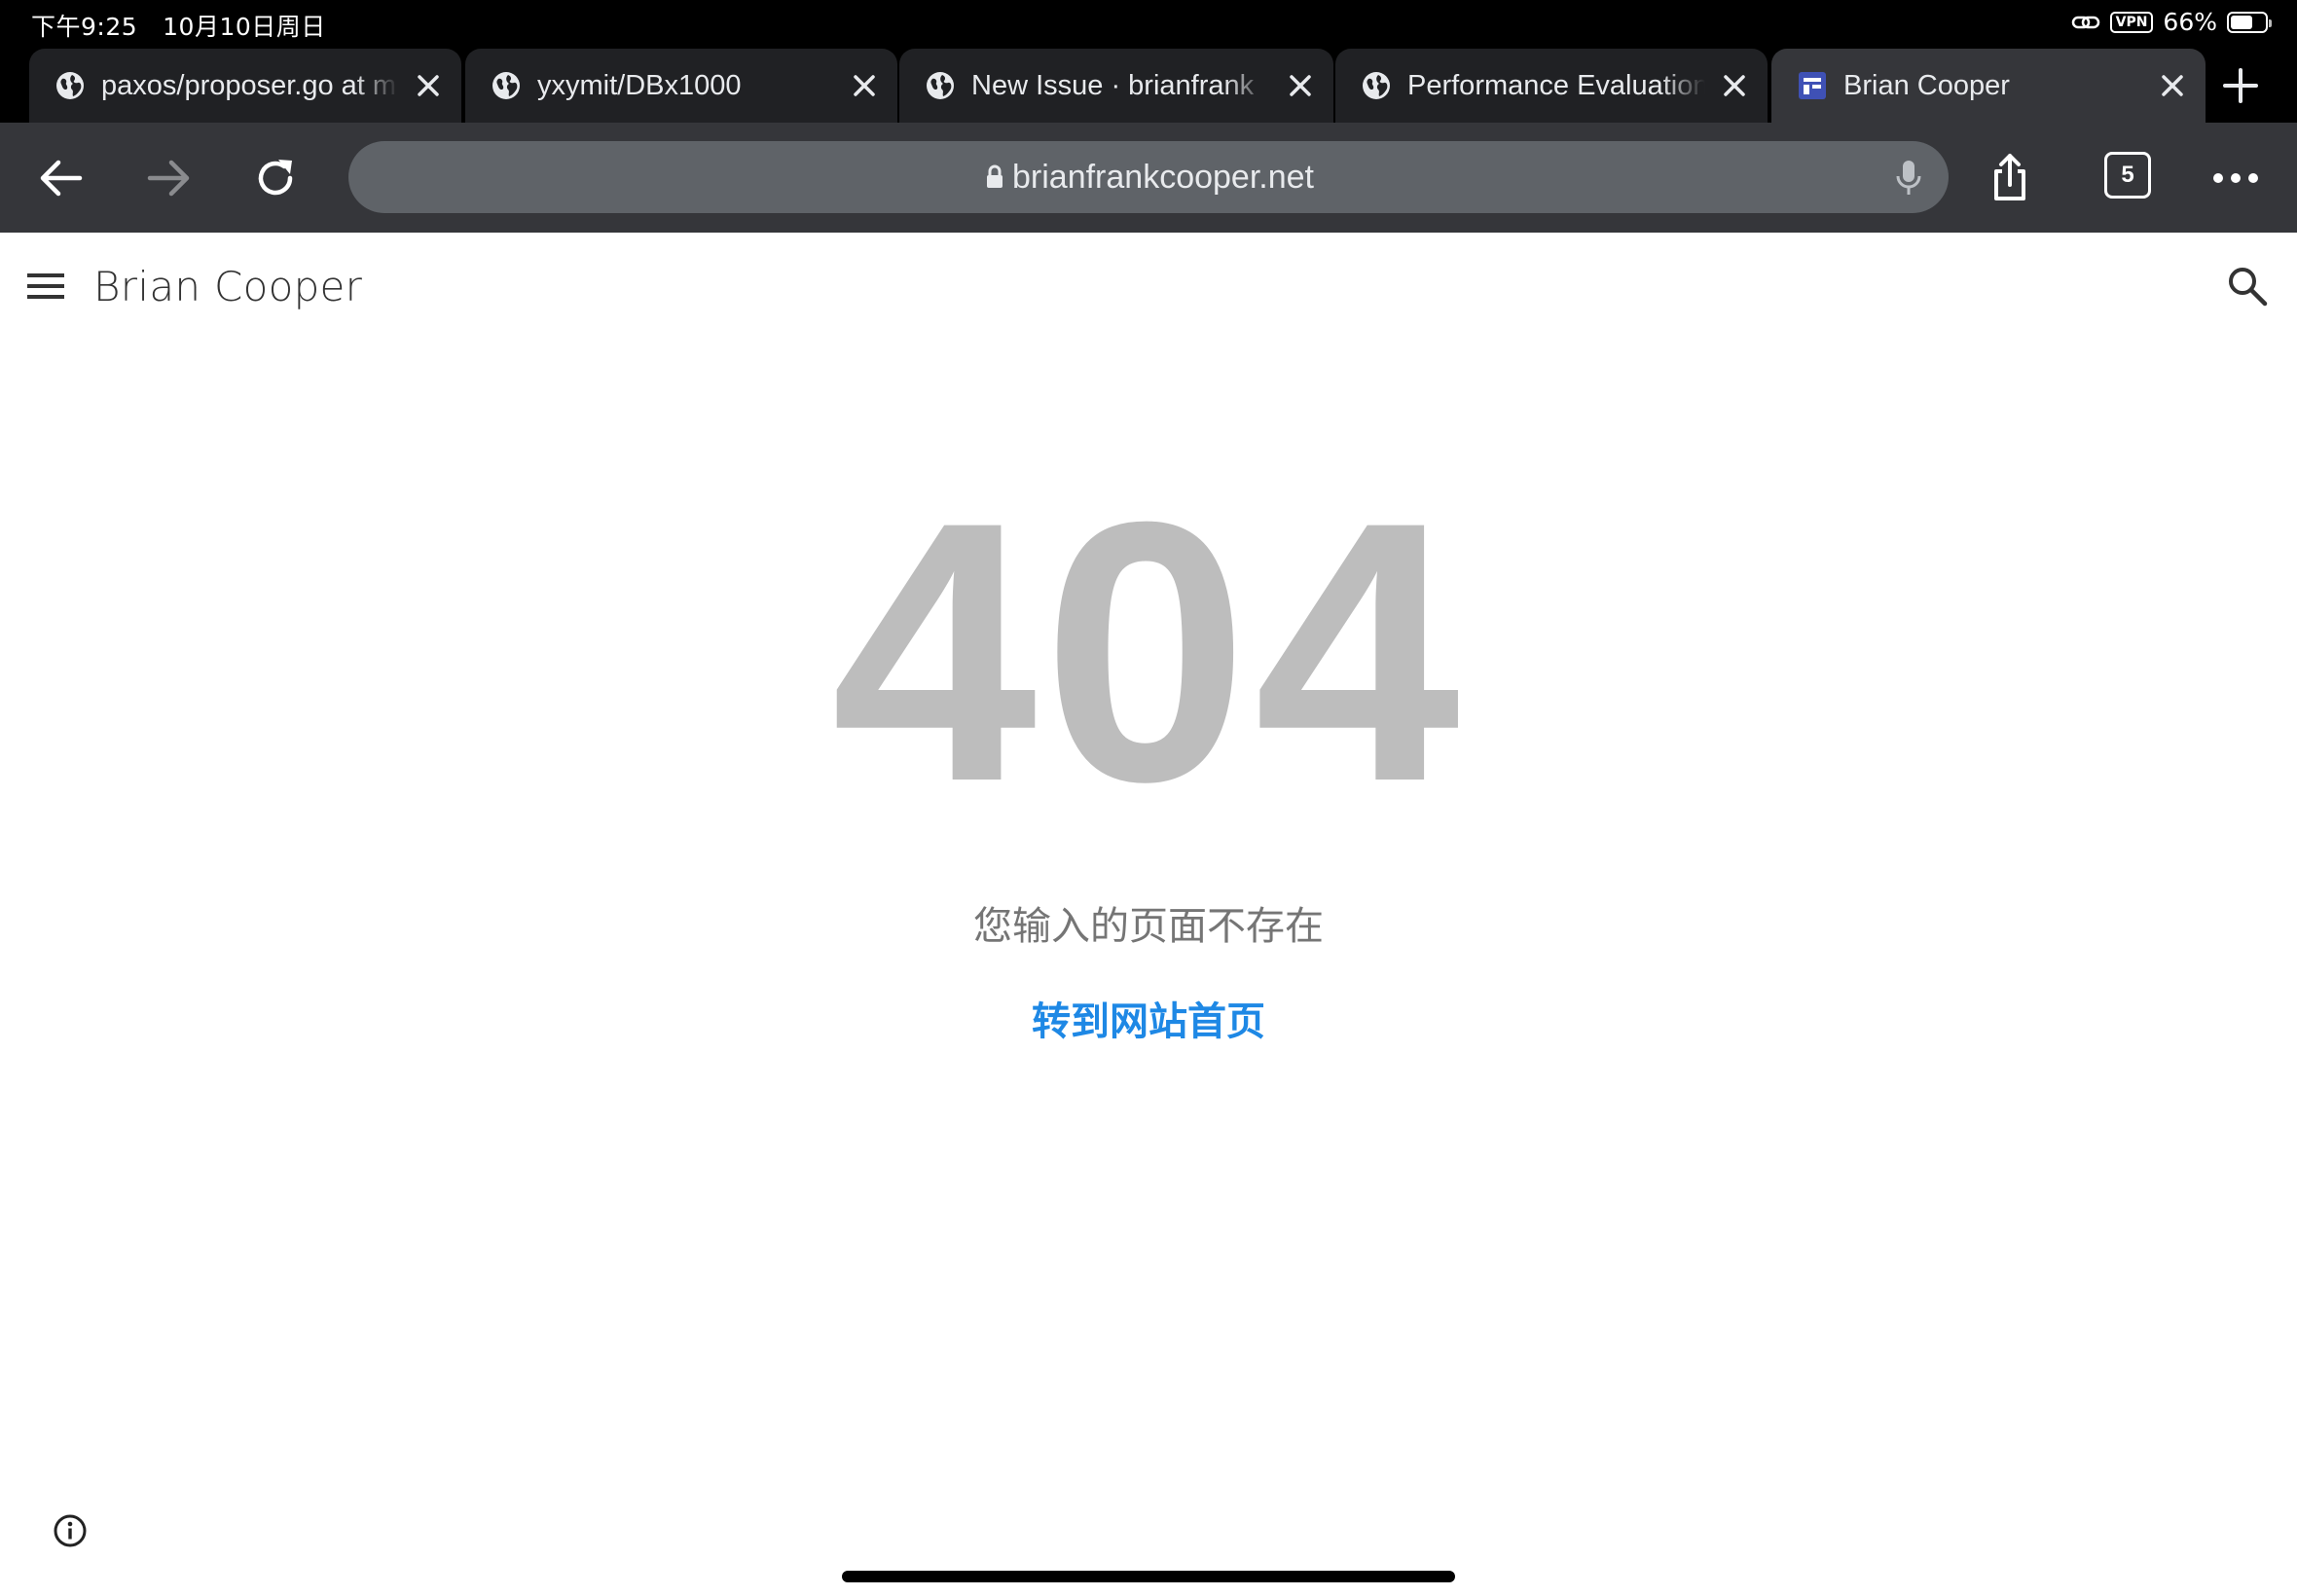 This screenshot has height=1596, width=2297. I want to click on site-logo-icon, so click(1812, 85).